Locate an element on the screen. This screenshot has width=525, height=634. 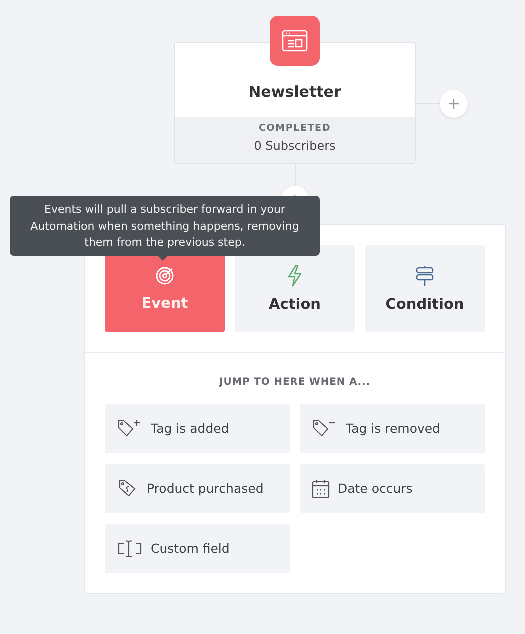
step-status: COMPLETED is located at coordinates (295, 128).